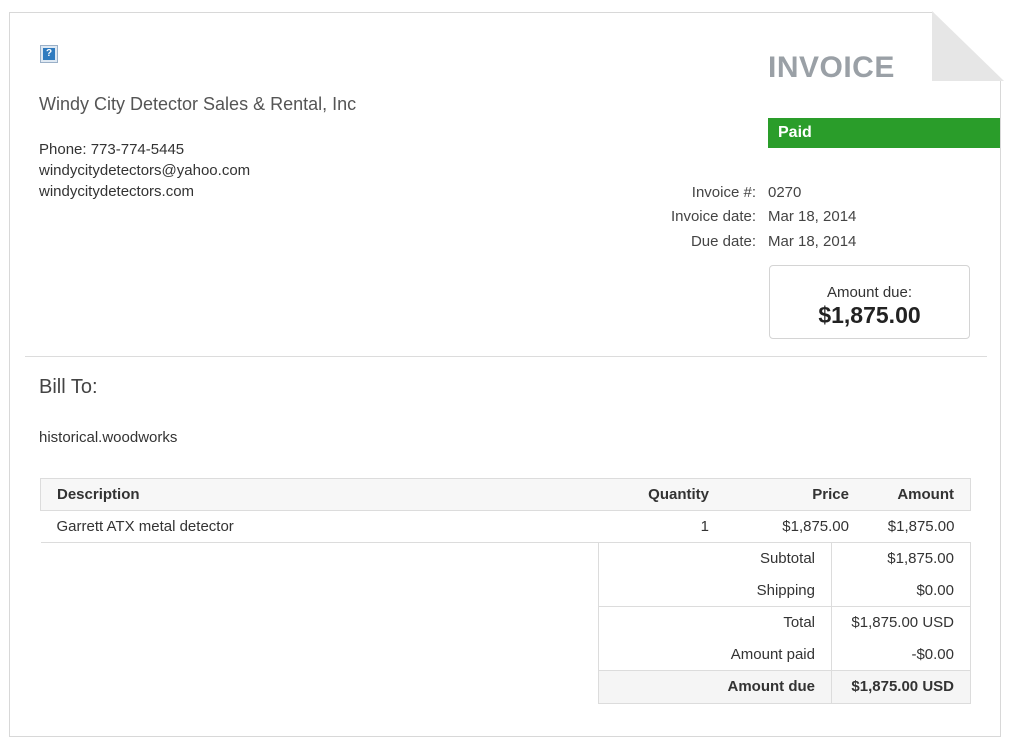 The width and height of the screenshot is (1014, 749). What do you see at coordinates (68, 387) in the screenshot?
I see `bill-to-heading: Bill To:` at bounding box center [68, 387].